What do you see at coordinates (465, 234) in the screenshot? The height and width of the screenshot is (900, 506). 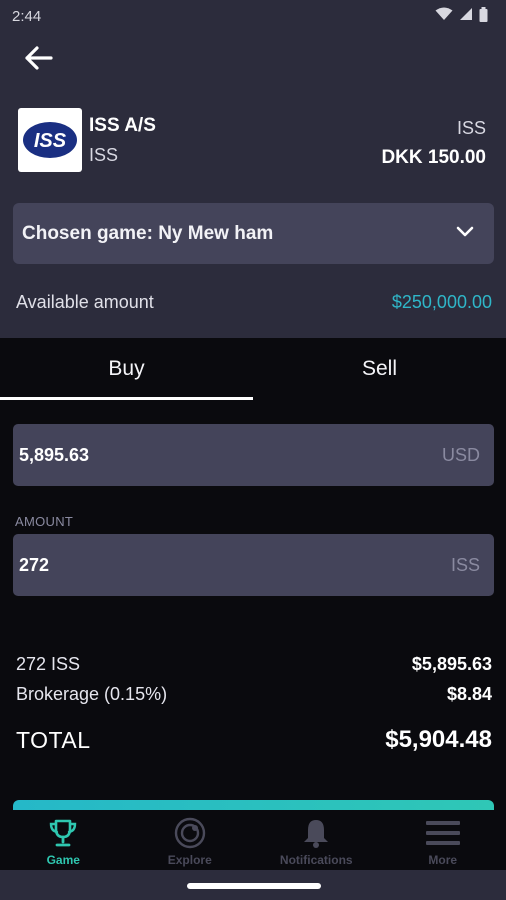 I see `chevron-down-icon` at bounding box center [465, 234].